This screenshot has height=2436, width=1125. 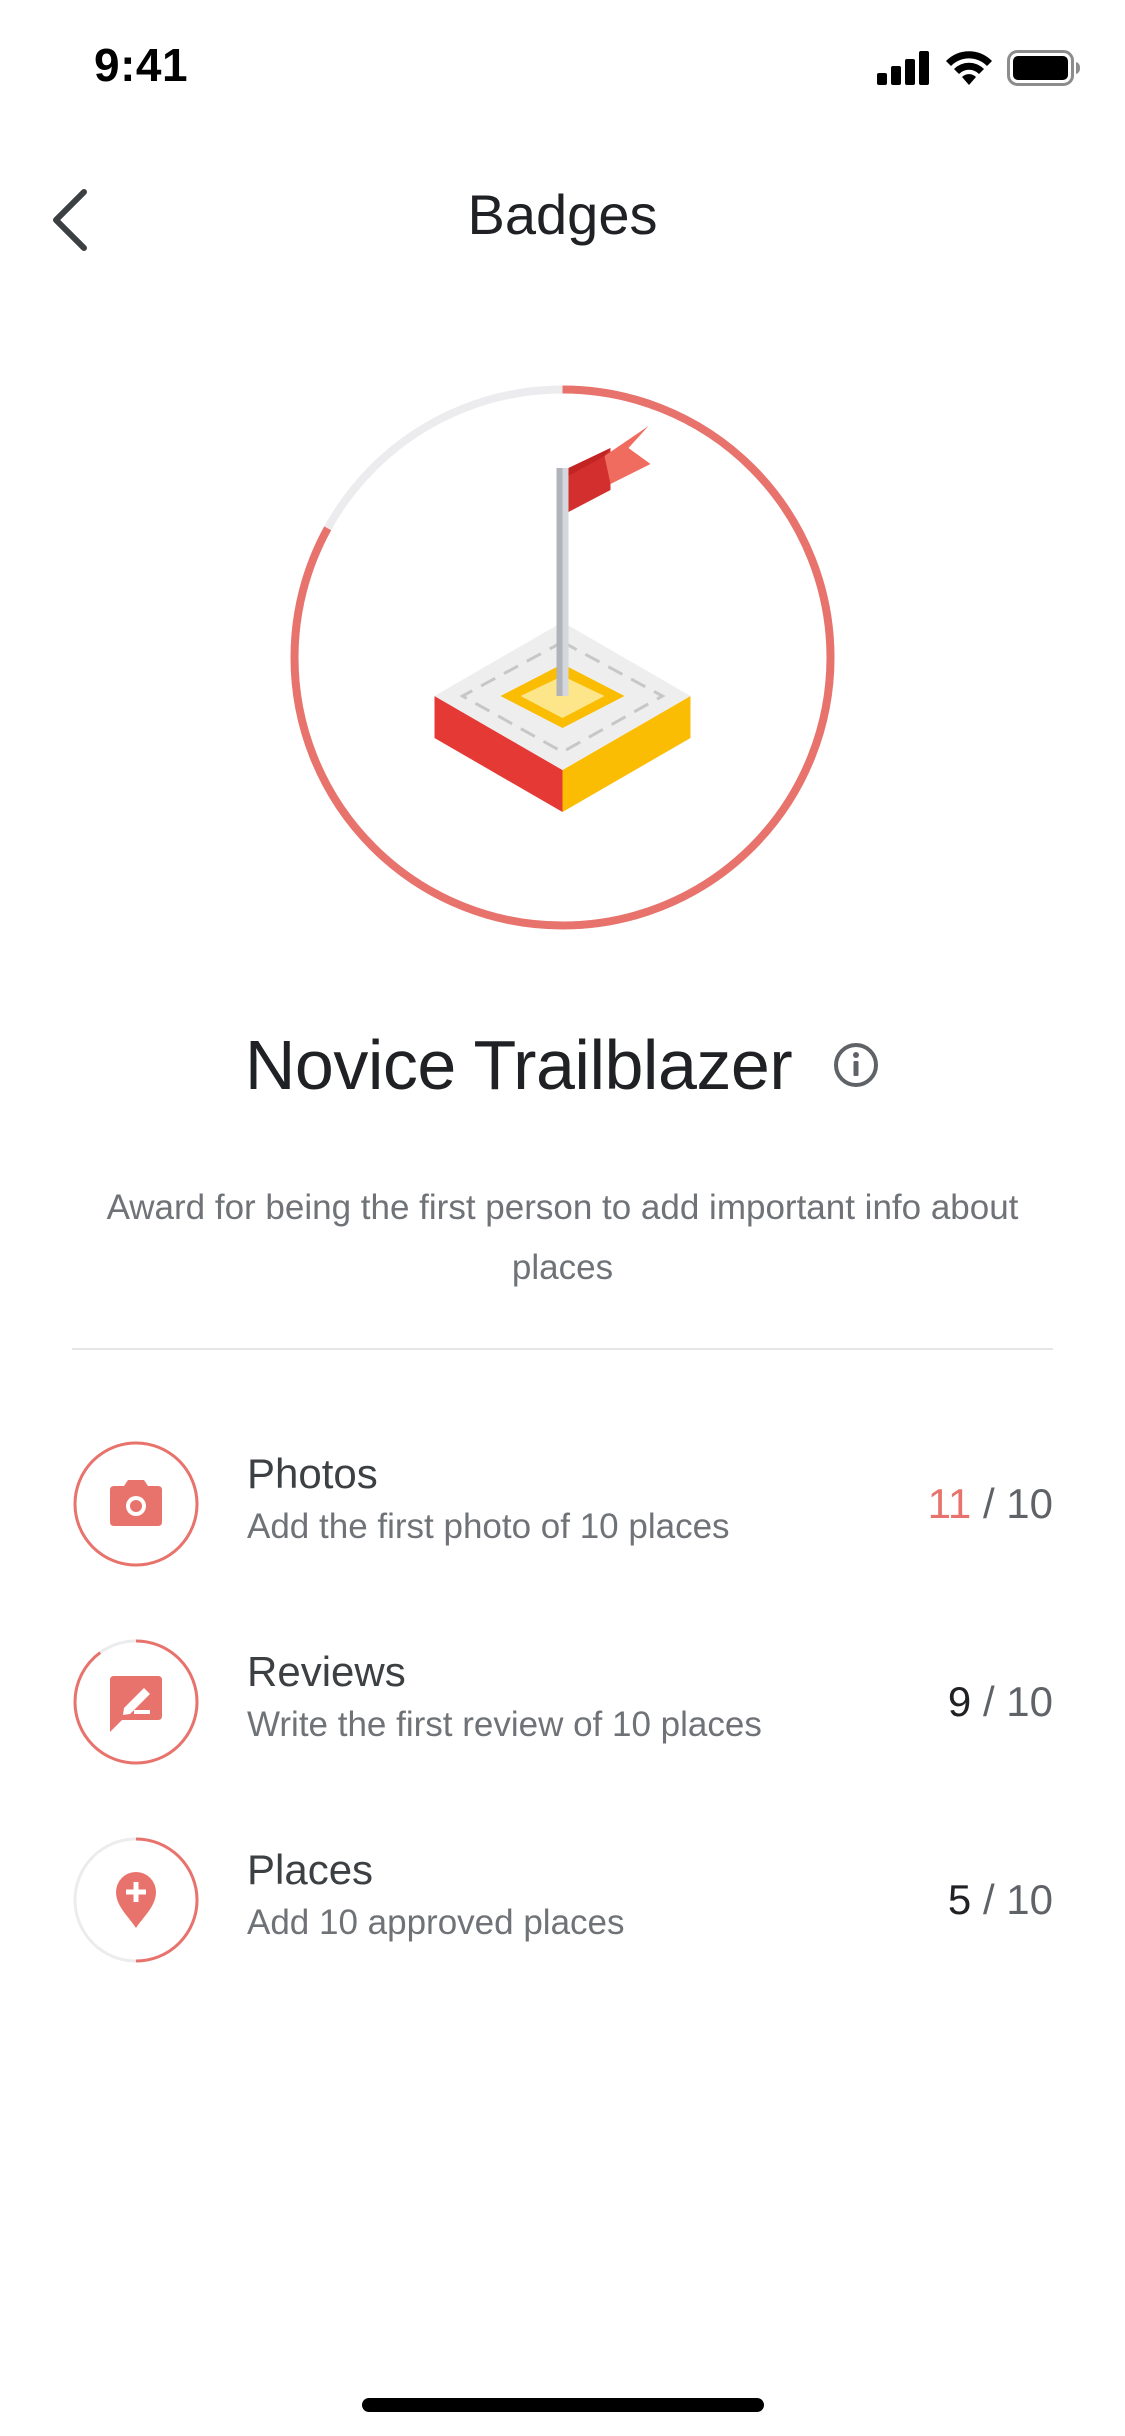 I want to click on badge-name-row: Novice Trailblazer, so click(x=562, y=1065).